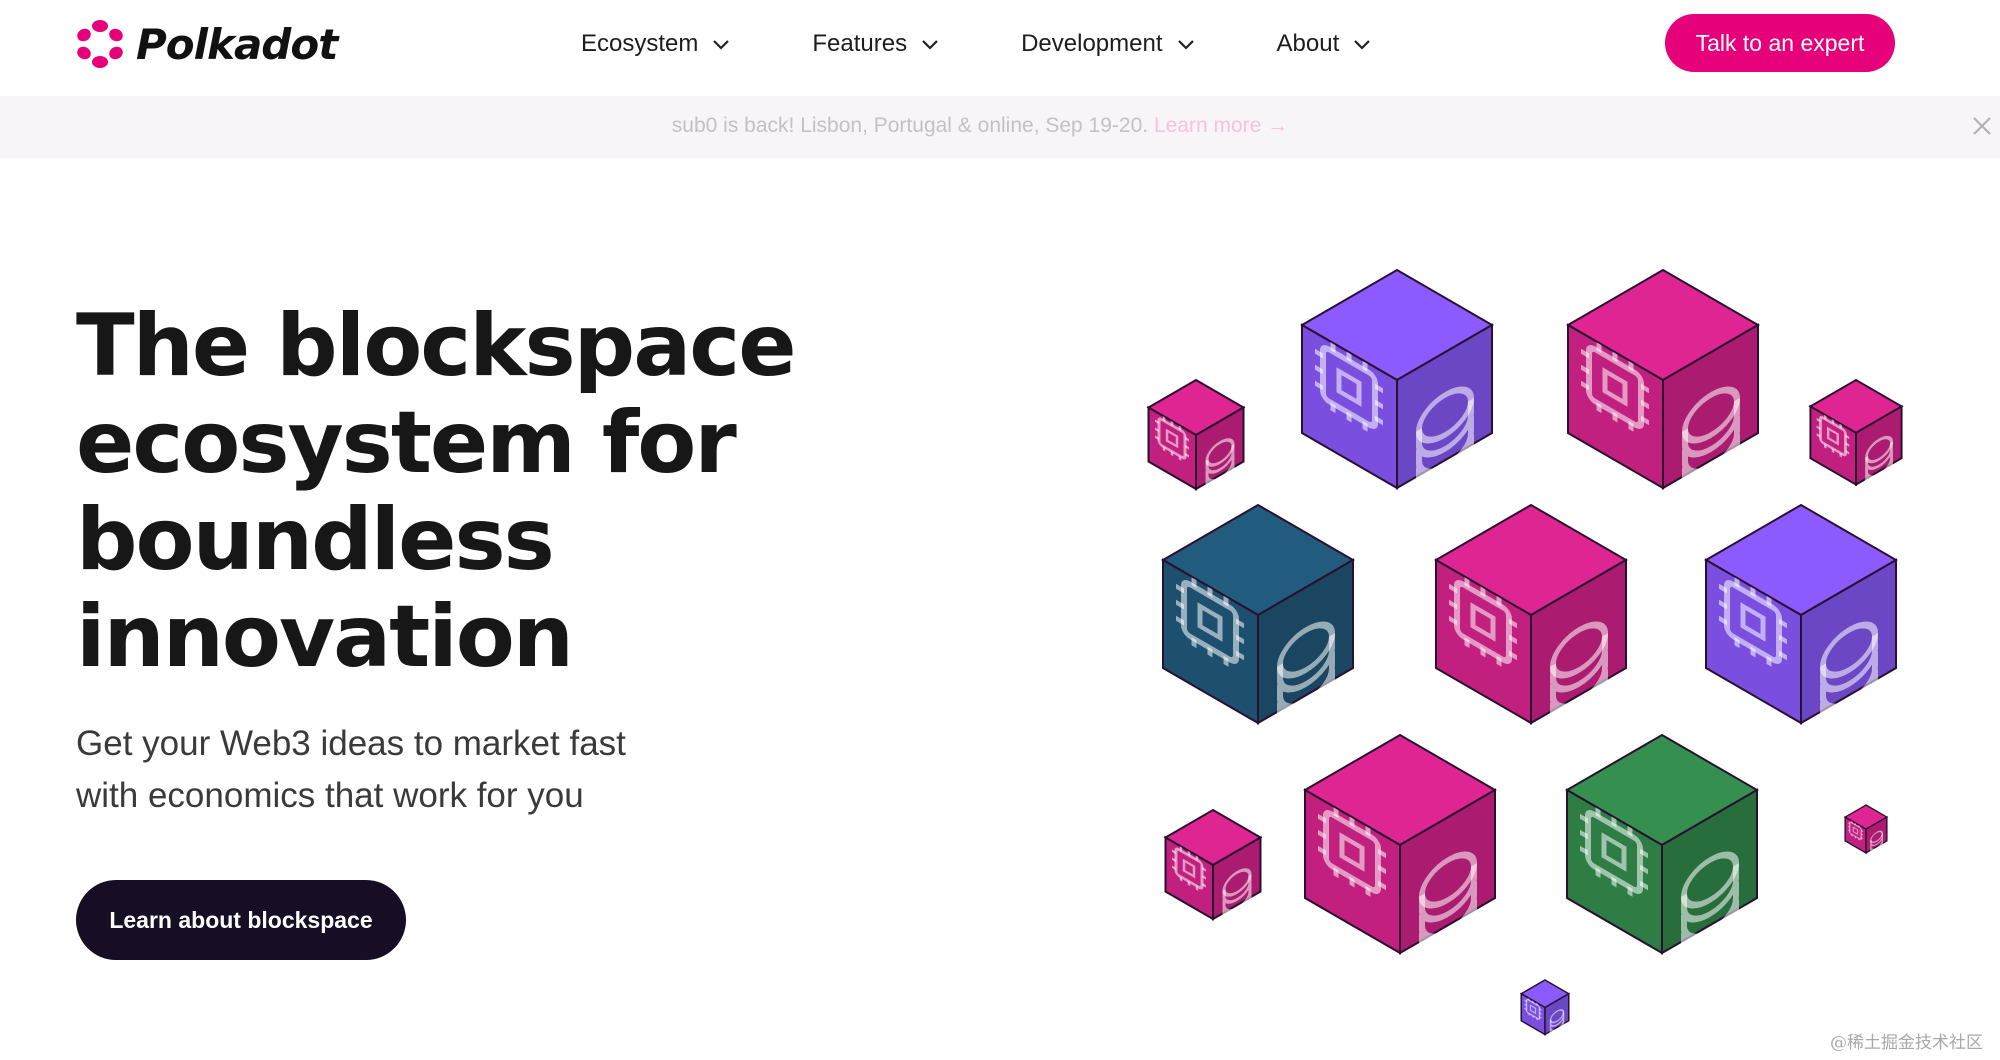 This screenshot has width=2000, height=1060. I want to click on hero-title-line: The blockspace, so click(436, 346).